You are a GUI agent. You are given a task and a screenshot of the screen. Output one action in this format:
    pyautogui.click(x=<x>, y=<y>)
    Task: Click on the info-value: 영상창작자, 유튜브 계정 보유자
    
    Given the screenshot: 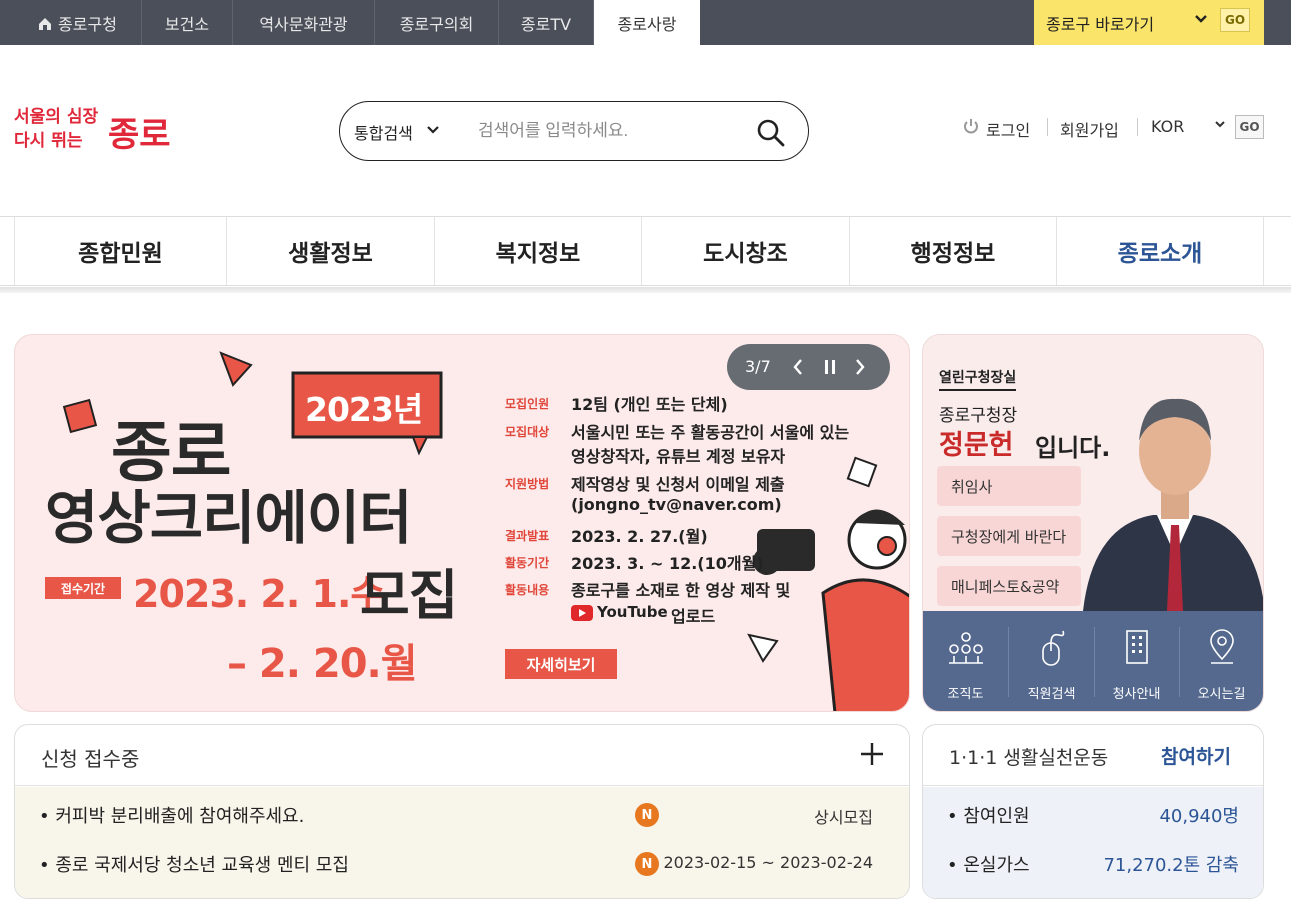 What is the action you would take?
    pyautogui.click(x=678, y=456)
    